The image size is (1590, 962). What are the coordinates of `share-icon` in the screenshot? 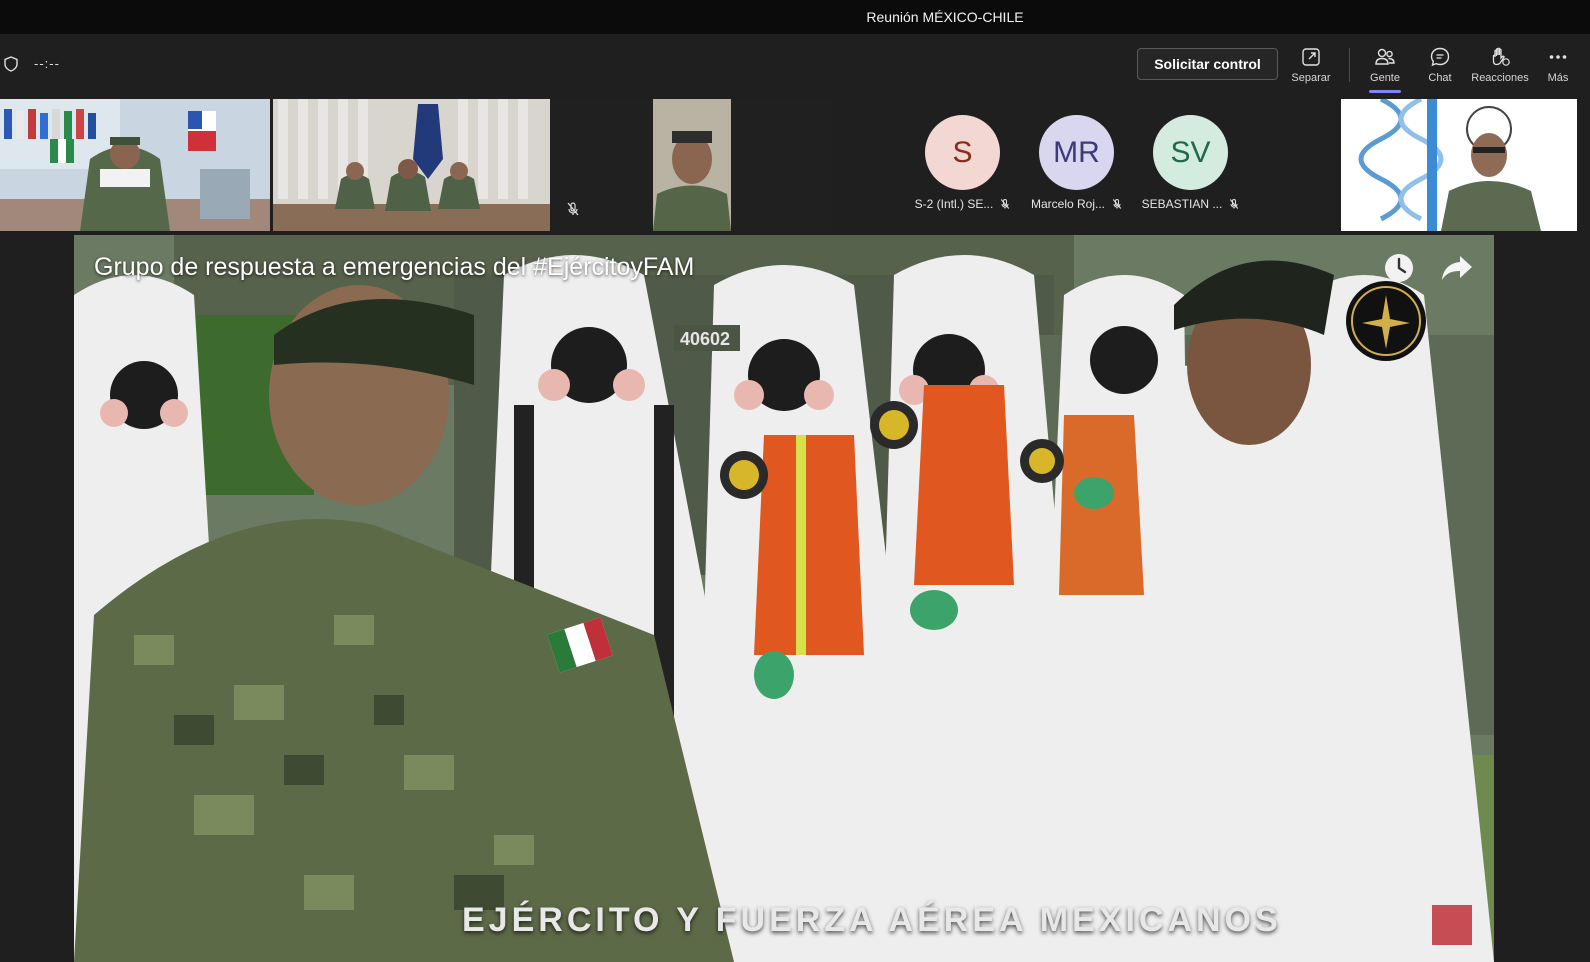 It's located at (1457, 268).